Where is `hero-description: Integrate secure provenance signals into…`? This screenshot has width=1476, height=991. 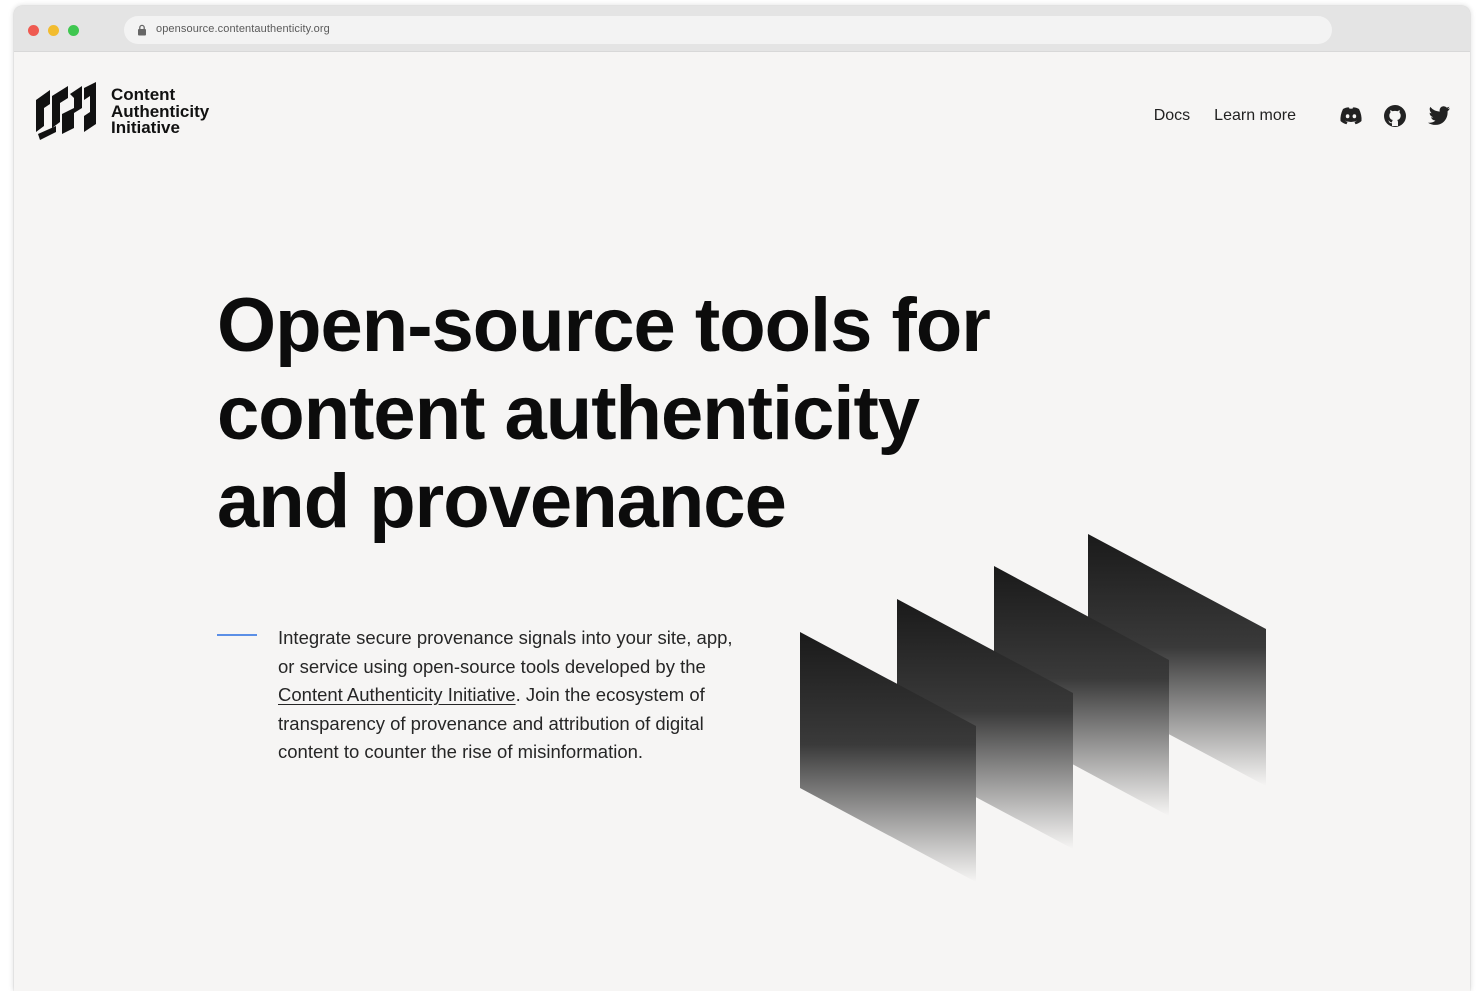 hero-description: Integrate secure provenance signals into… is located at coordinates (508, 695).